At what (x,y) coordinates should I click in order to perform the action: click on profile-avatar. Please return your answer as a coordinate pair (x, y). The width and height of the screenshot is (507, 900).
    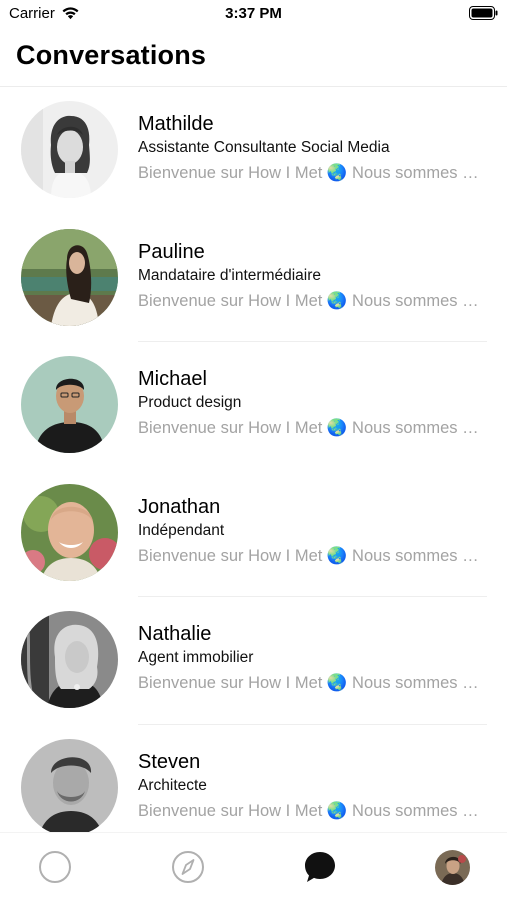
    Looking at the image, I should click on (452, 867).